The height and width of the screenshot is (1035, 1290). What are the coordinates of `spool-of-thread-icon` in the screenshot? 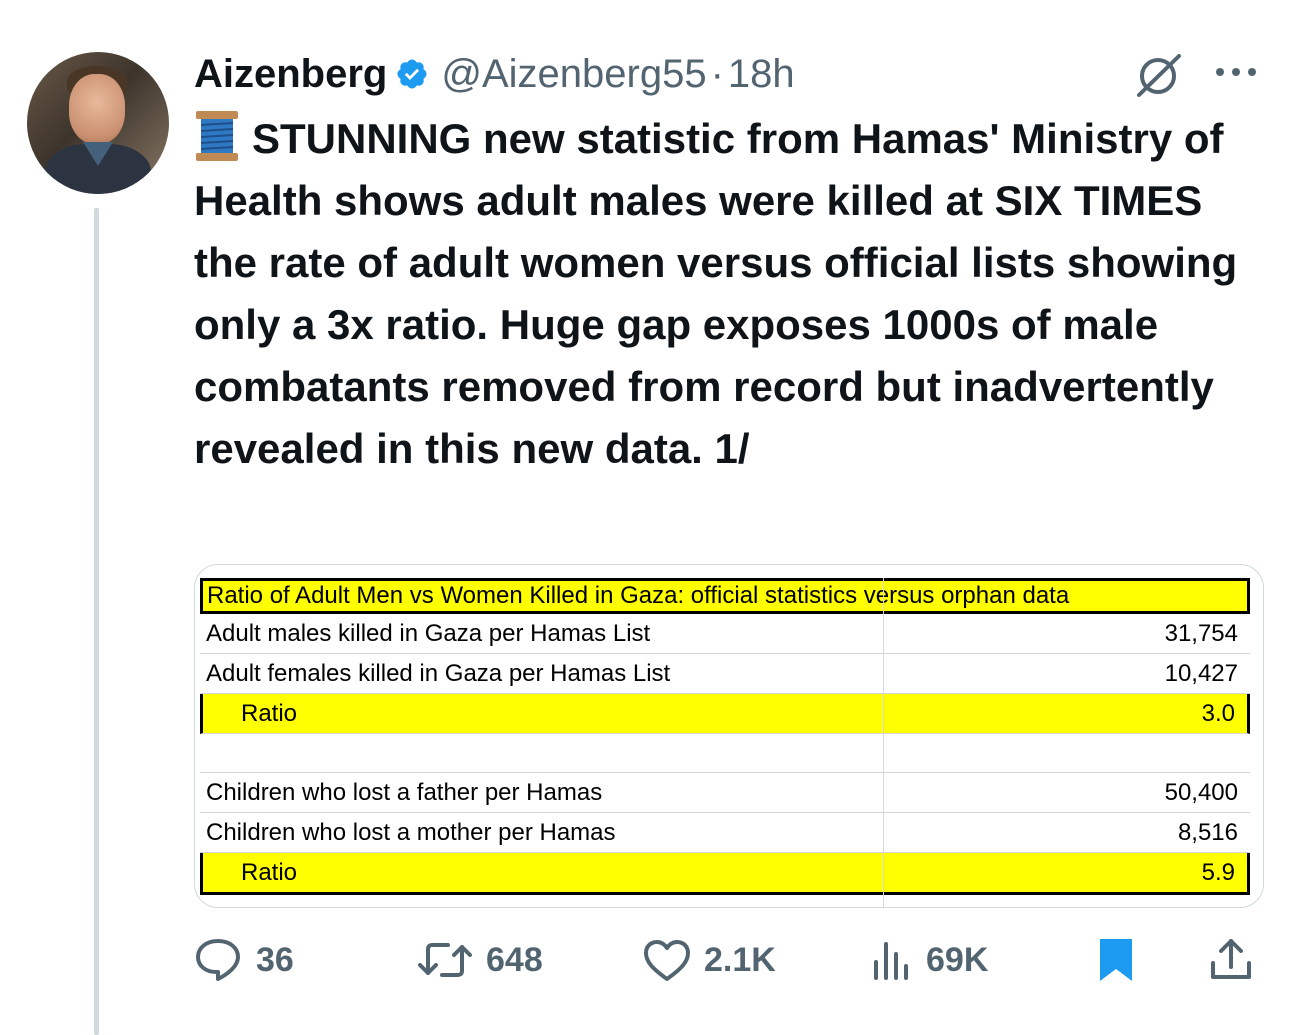 It's located at (217, 136).